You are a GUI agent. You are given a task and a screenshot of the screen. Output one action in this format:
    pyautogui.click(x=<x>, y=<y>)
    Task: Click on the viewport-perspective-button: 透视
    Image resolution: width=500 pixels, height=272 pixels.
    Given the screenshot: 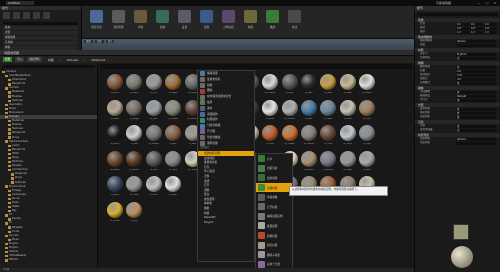 What is the action you would take?
    pyautogui.click(x=88, y=41)
    